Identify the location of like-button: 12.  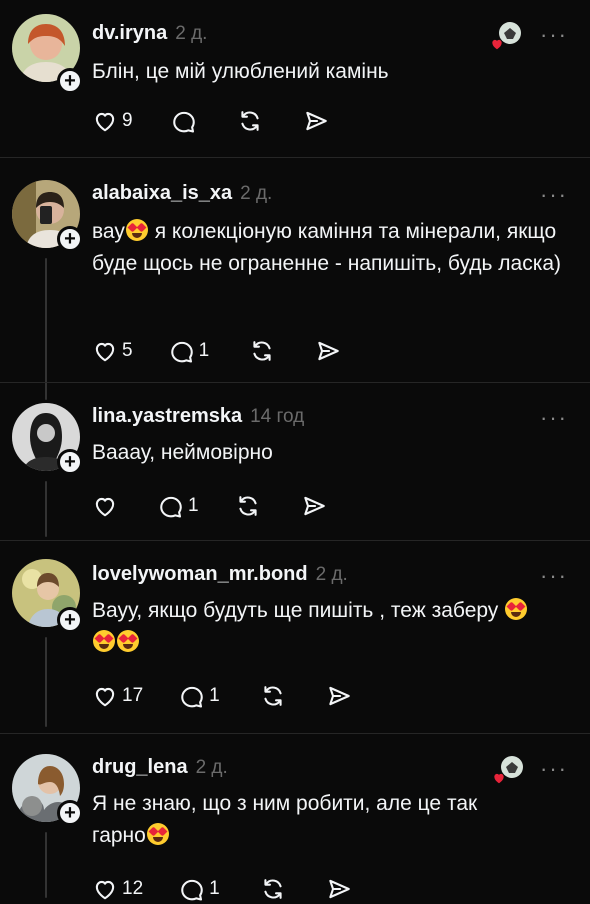
(117, 889).